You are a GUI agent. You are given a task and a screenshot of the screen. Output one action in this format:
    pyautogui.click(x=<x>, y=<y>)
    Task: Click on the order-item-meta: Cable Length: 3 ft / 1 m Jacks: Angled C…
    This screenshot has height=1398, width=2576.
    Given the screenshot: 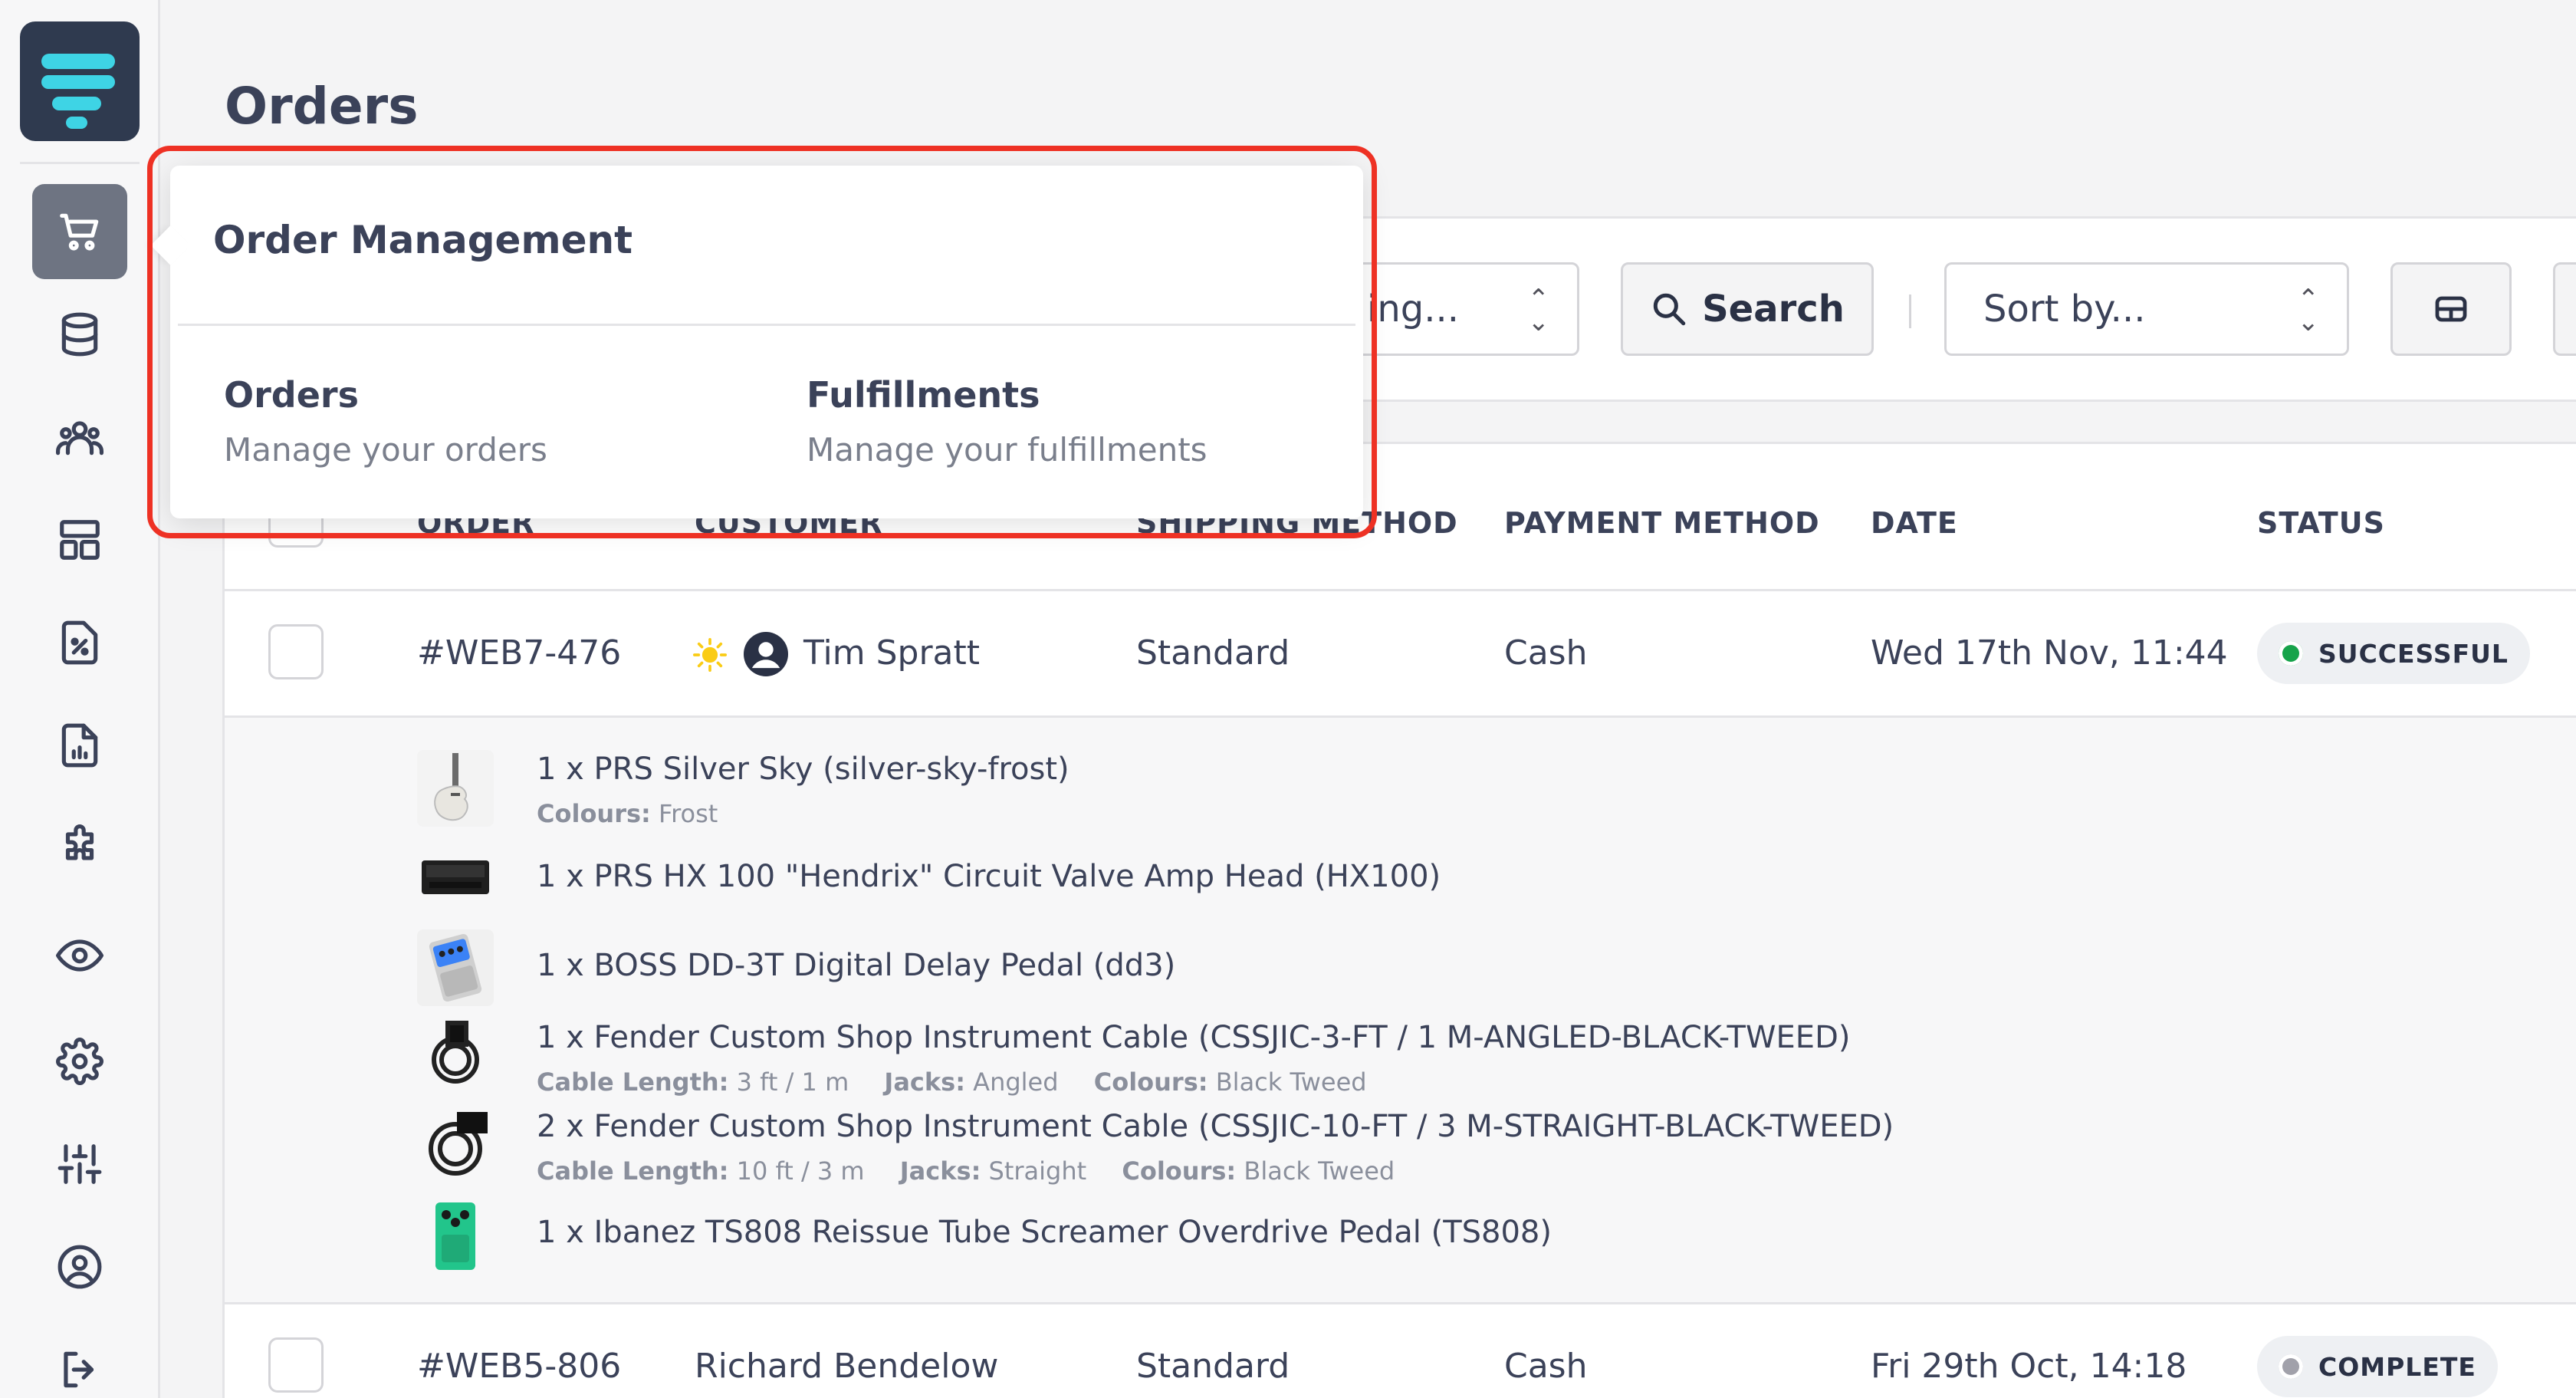 What is the action you would take?
    pyautogui.click(x=952, y=1082)
    